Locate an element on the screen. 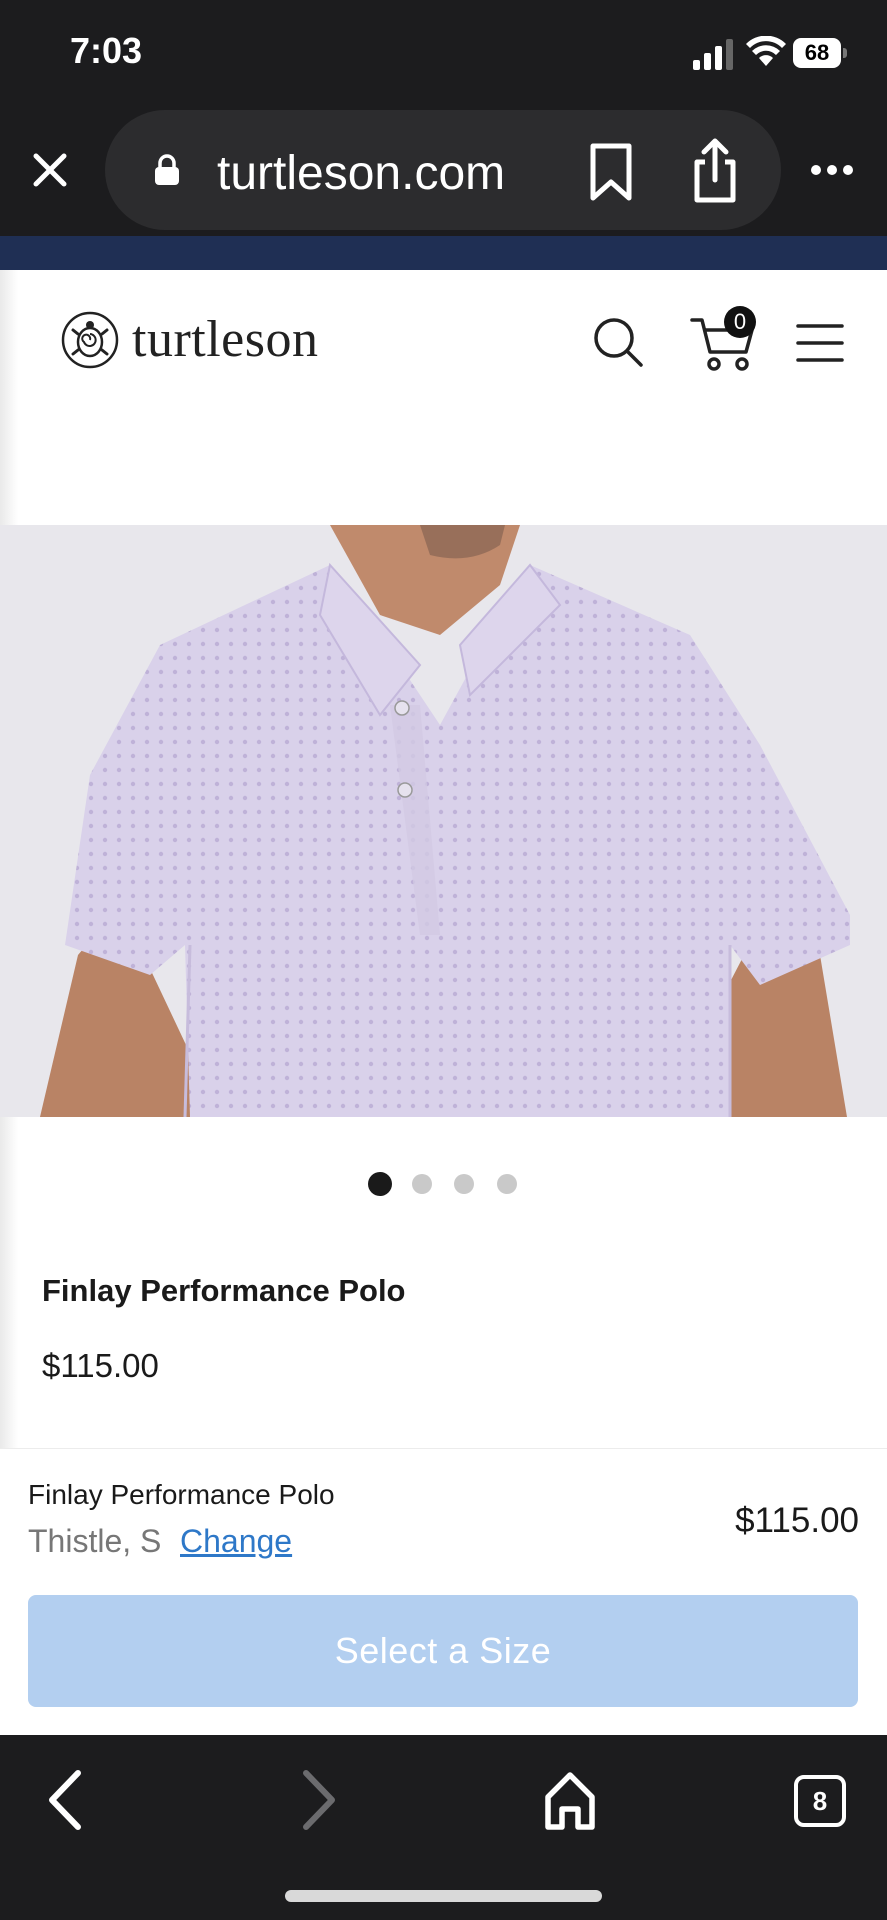  address-bar: turtleson.com is located at coordinates (443, 170).